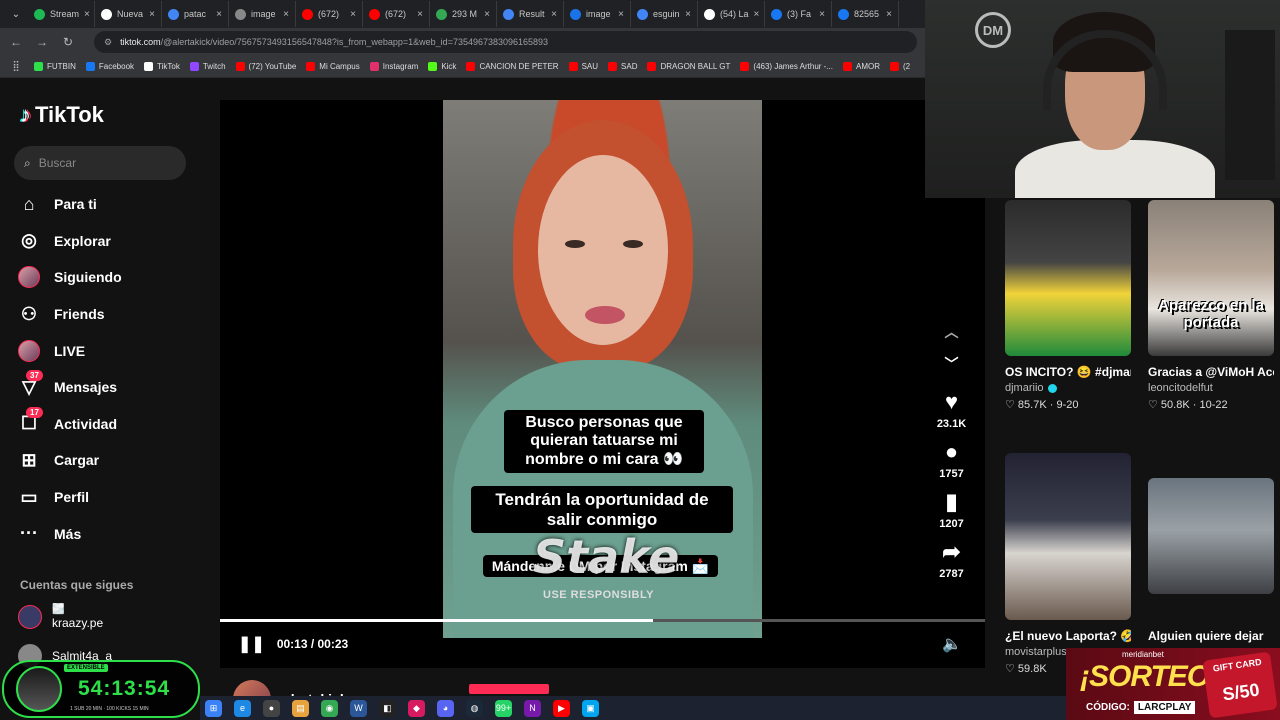 This screenshot has height=720, width=1280. Describe the element at coordinates (113, 277) in the screenshot. I see `sidebar-item-siguiendo: Siguiendo` at that location.